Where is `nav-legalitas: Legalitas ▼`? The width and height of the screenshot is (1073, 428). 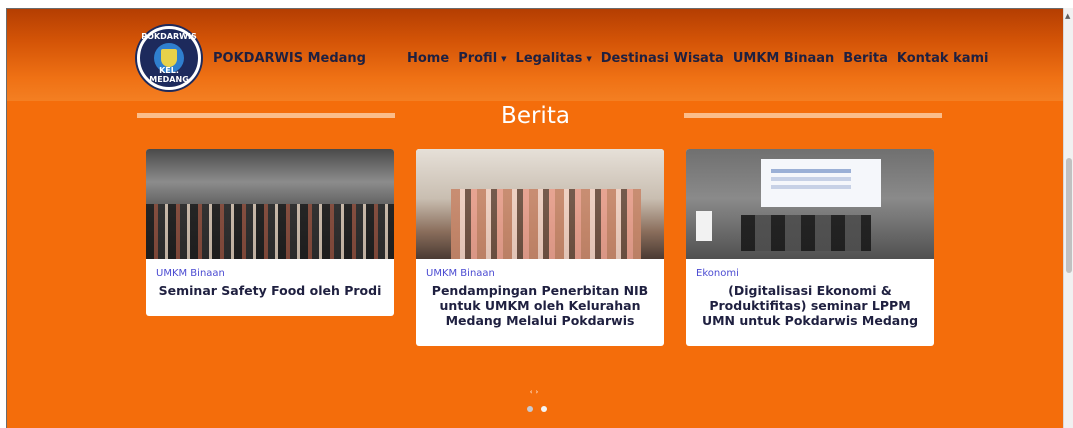
nav-legalitas: Legalitas ▼ is located at coordinates (554, 58).